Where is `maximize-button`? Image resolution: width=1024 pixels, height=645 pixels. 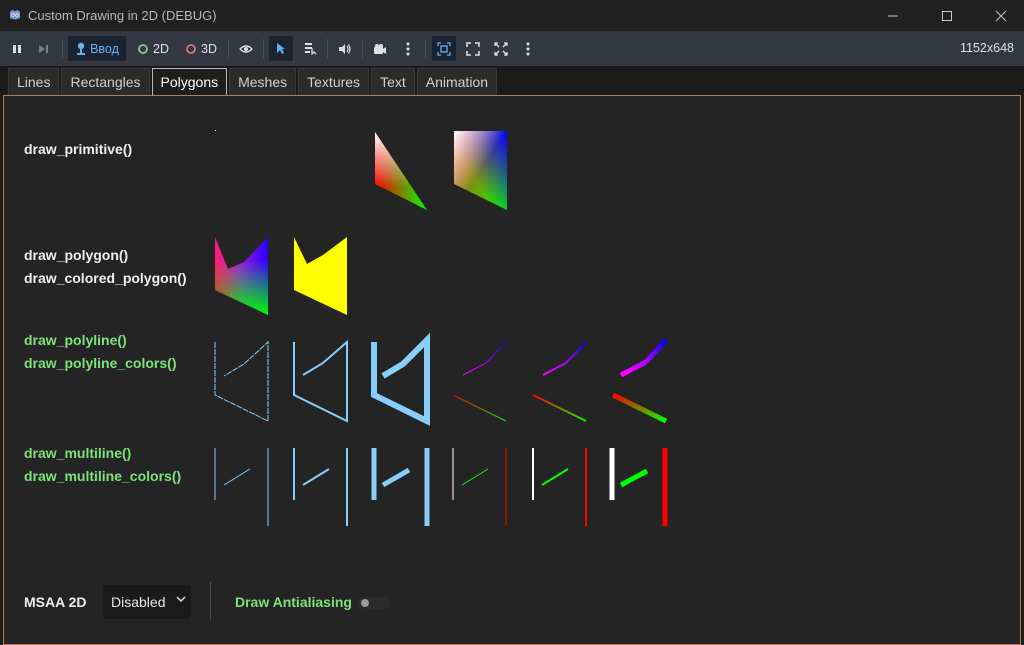
maximize-button is located at coordinates (947, 15).